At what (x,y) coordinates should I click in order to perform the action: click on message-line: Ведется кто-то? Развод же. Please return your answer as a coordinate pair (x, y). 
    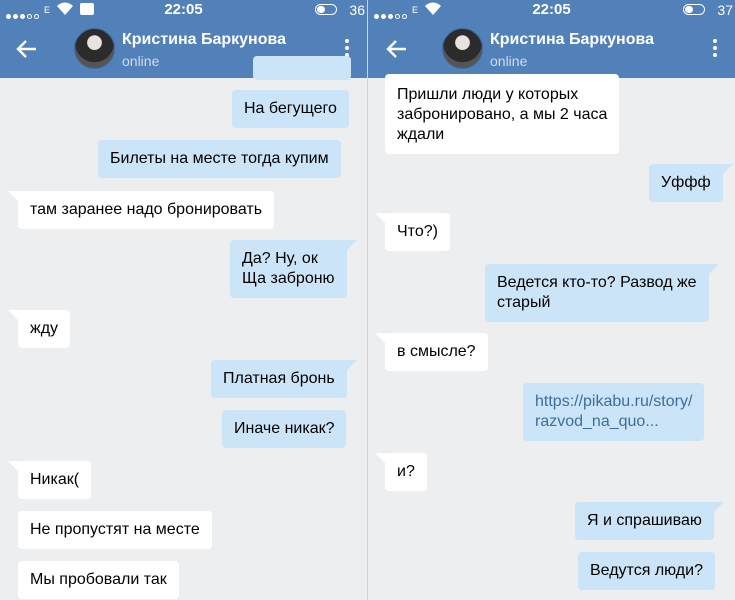
    Looking at the image, I should click on (597, 282).